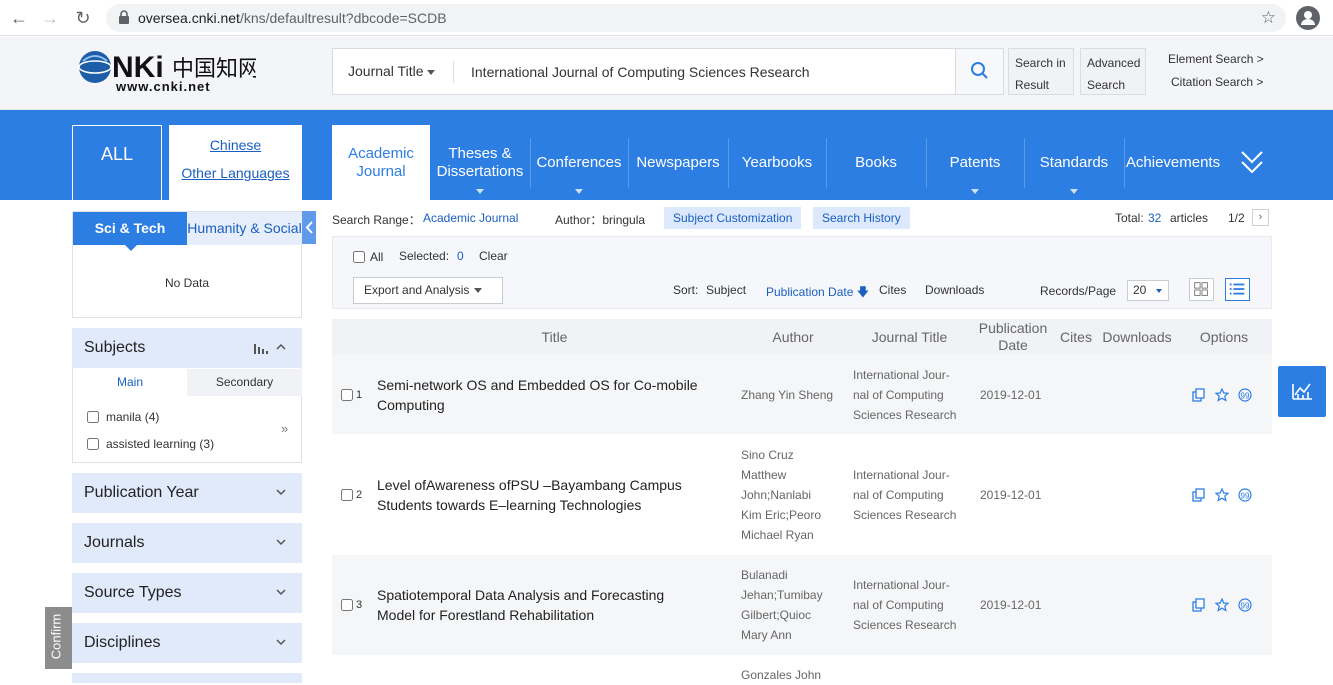 The width and height of the screenshot is (1333, 685). I want to click on sort-subject: Subject, so click(726, 290).